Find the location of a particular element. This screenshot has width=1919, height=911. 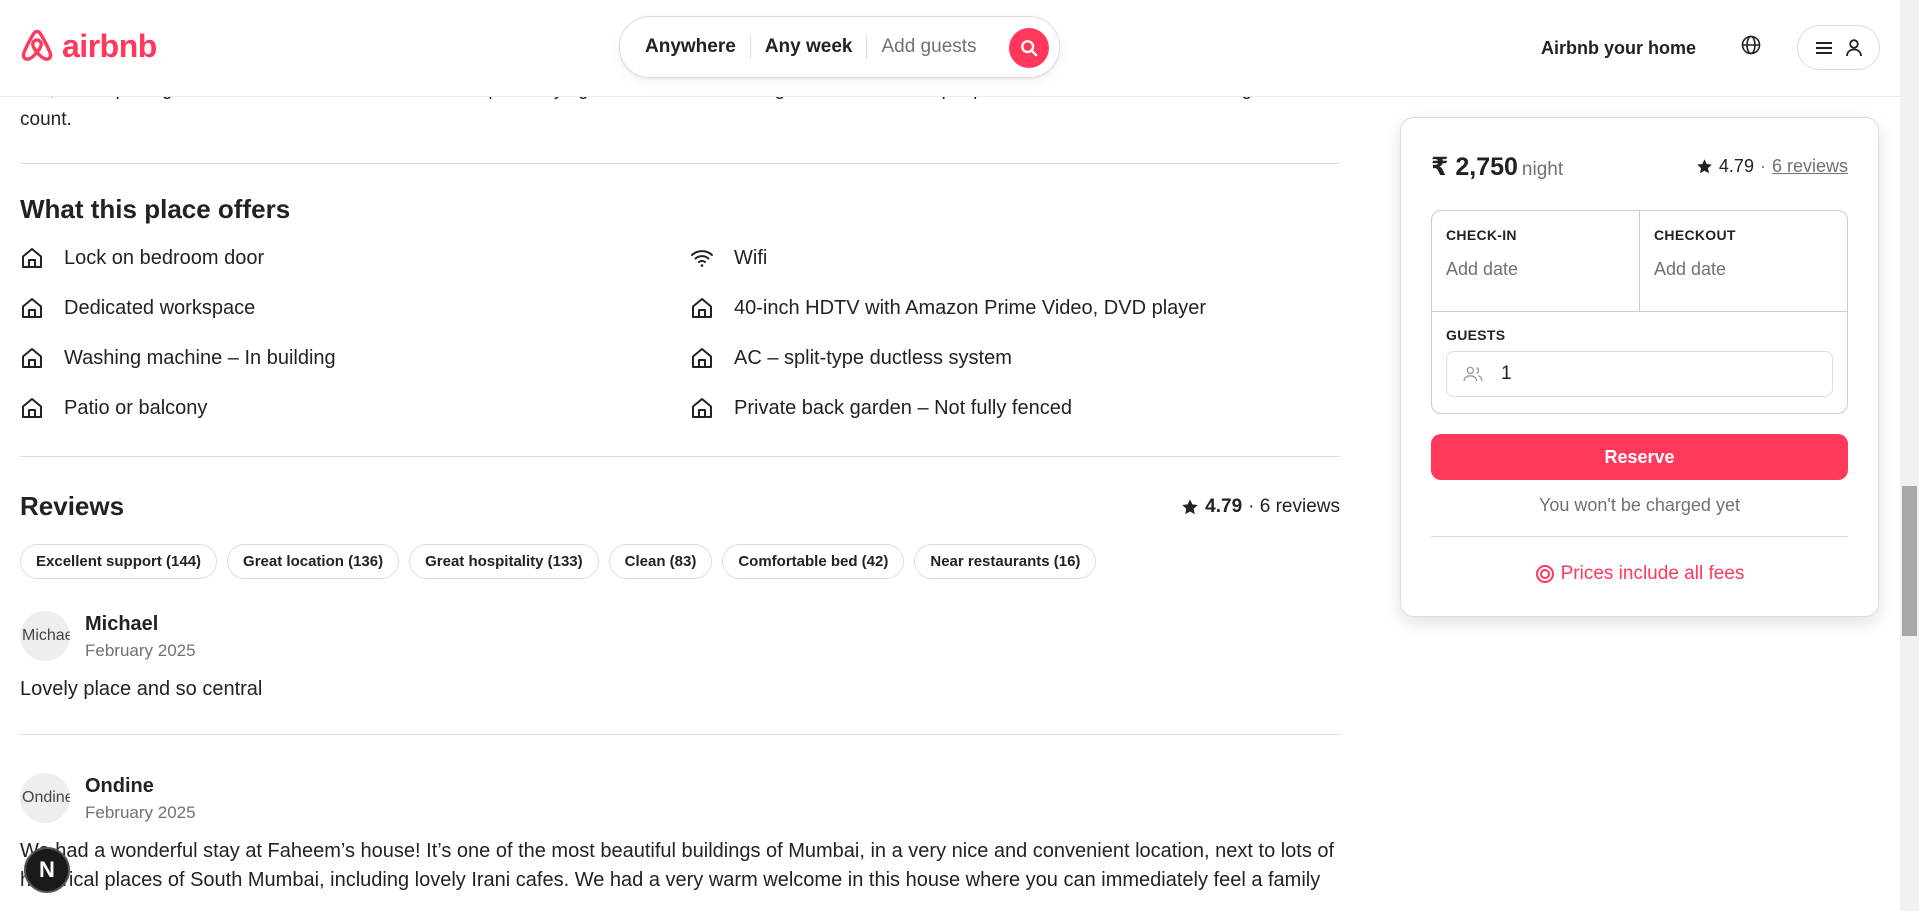

amenities-title: What this place offers is located at coordinates (155, 209).